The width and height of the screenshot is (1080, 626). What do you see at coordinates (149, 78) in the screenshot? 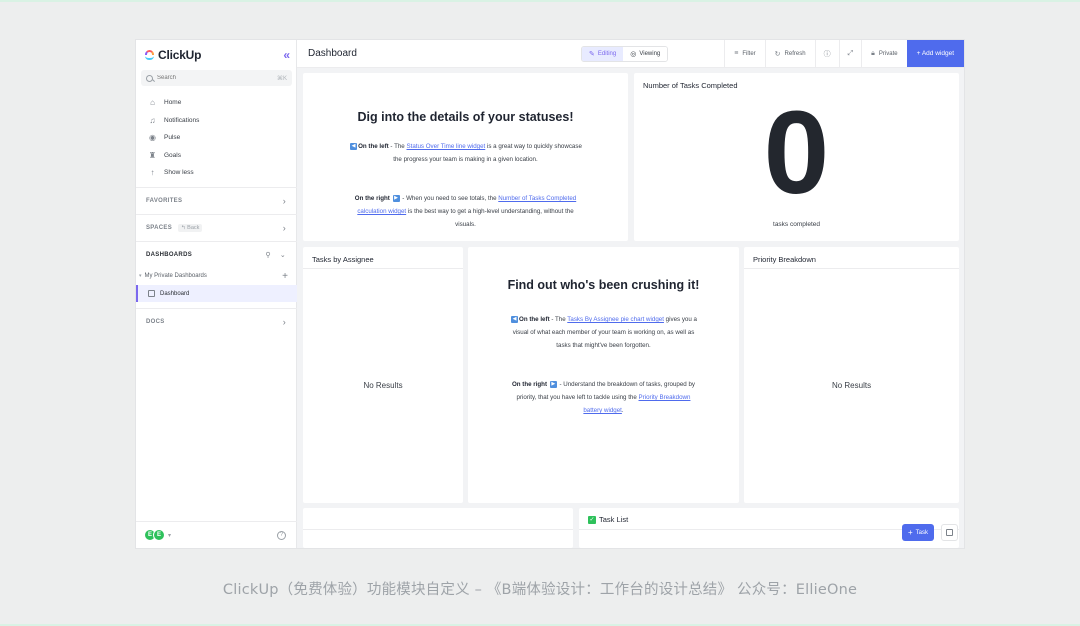
I see `search-icon` at bounding box center [149, 78].